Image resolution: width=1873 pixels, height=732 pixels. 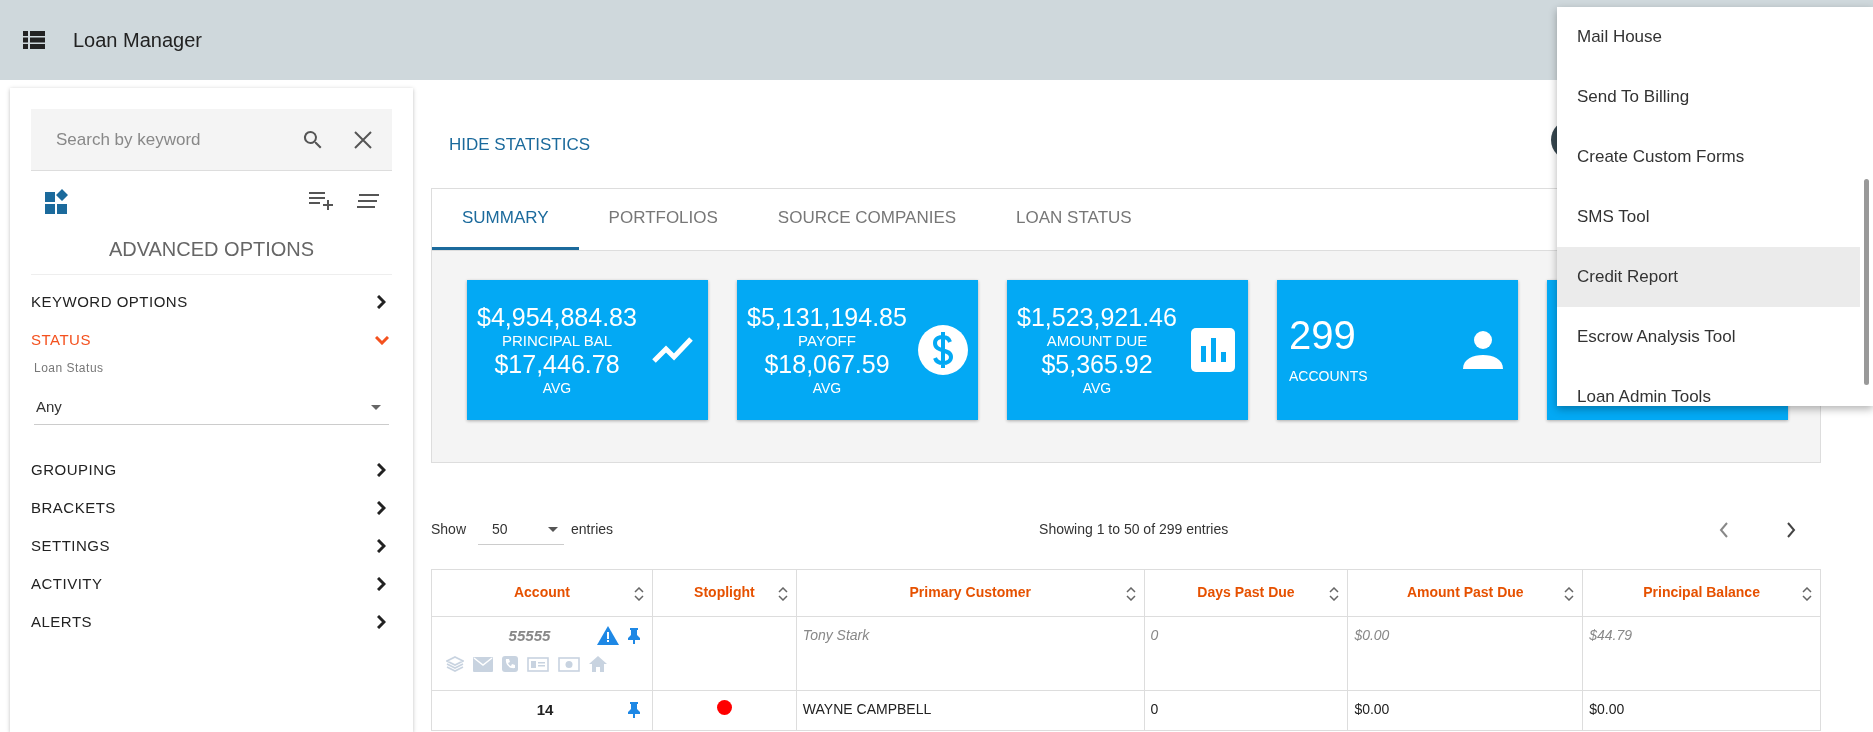 I want to click on stat-value: $1,523,921.46, so click(x=1097, y=317).